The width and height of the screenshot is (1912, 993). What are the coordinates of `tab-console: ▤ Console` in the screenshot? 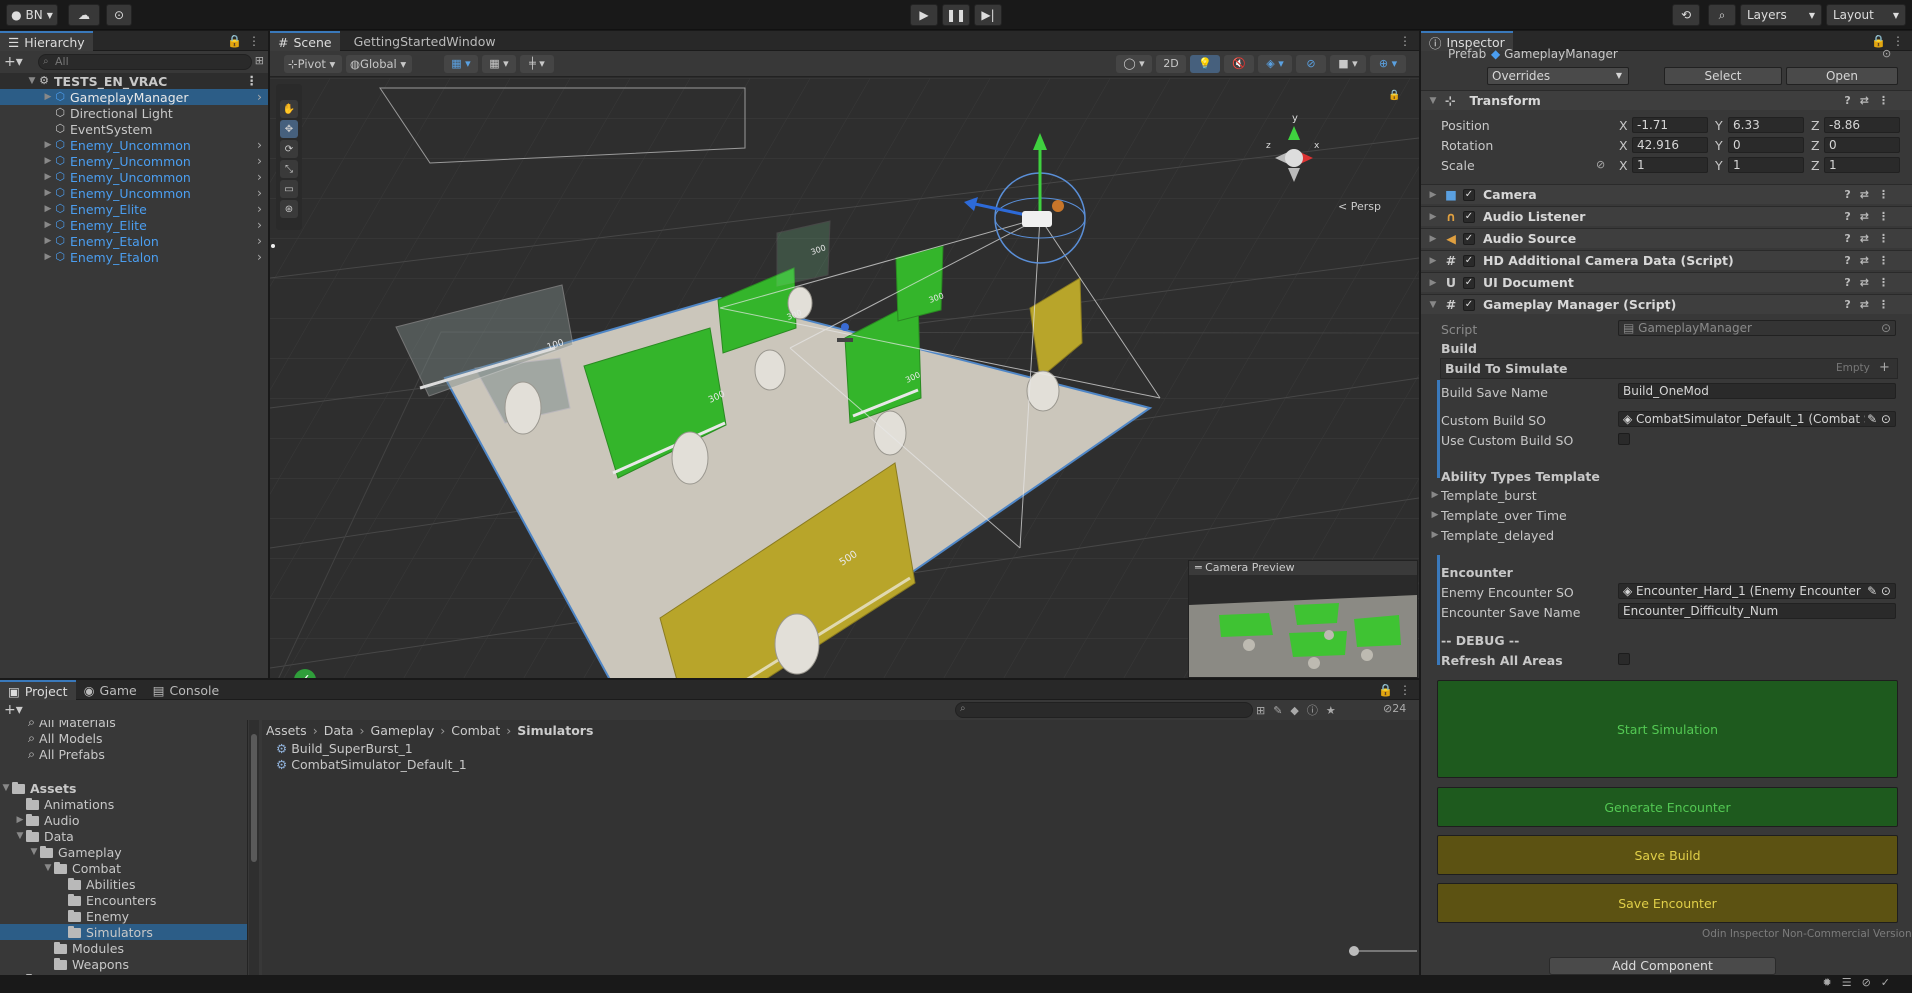 It's located at (186, 690).